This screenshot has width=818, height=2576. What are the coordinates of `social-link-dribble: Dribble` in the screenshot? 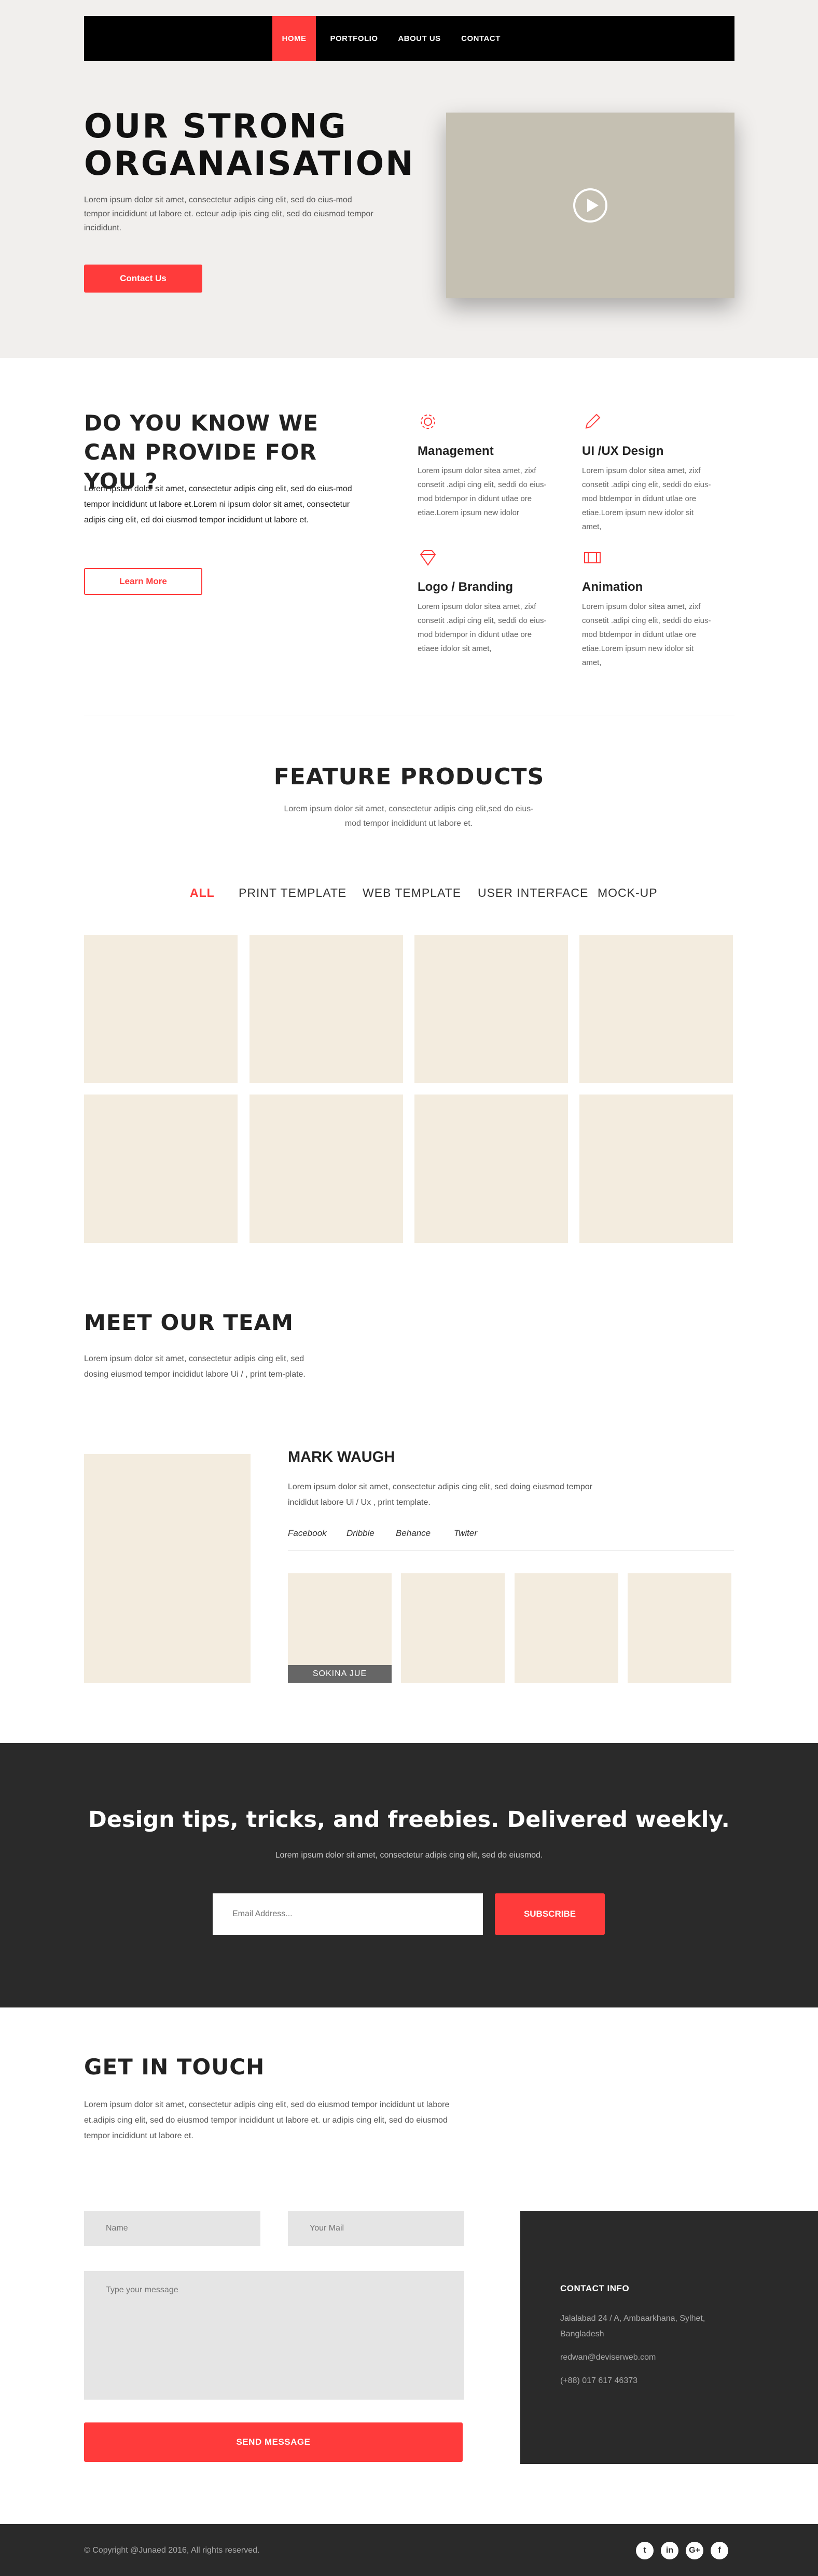 It's located at (360, 1533).